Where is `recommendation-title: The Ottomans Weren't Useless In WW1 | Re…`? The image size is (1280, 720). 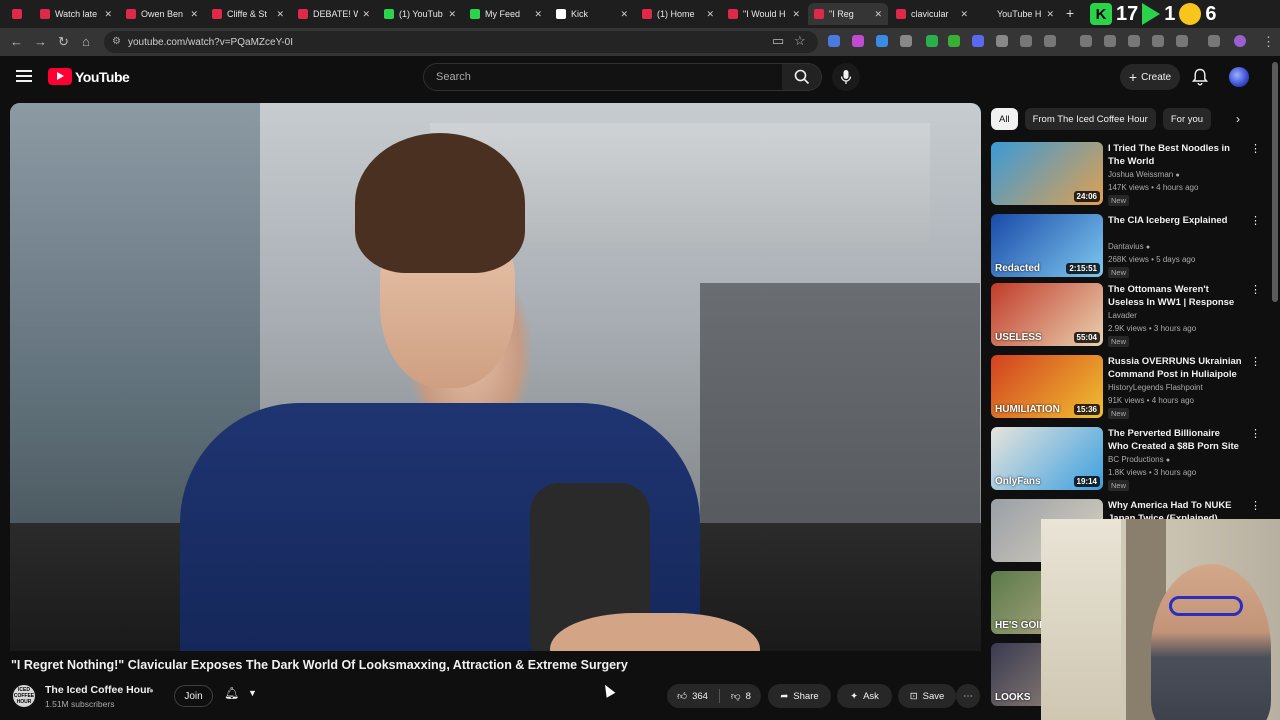 recommendation-title: The Ottomans Weren't Useless In WW1 | Re… is located at coordinates (1175, 296).